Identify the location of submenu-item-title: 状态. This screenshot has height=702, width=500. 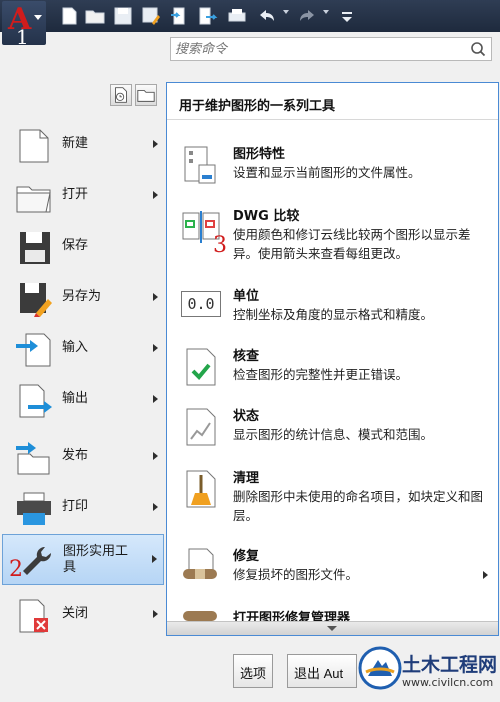
(246, 416).